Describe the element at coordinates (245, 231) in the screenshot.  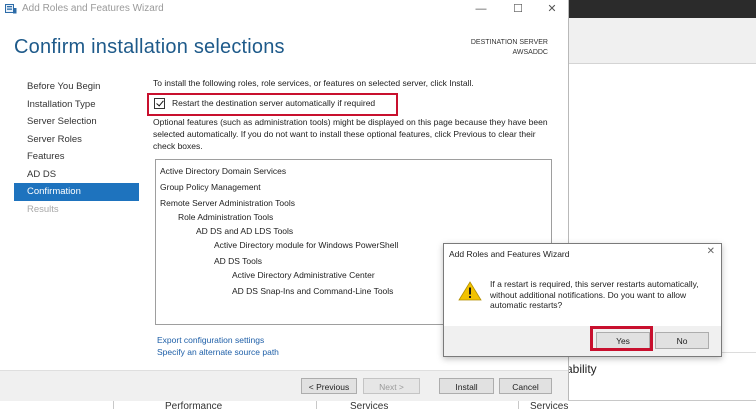
I see `list-item: AD DS and AD LDS Tools` at that location.